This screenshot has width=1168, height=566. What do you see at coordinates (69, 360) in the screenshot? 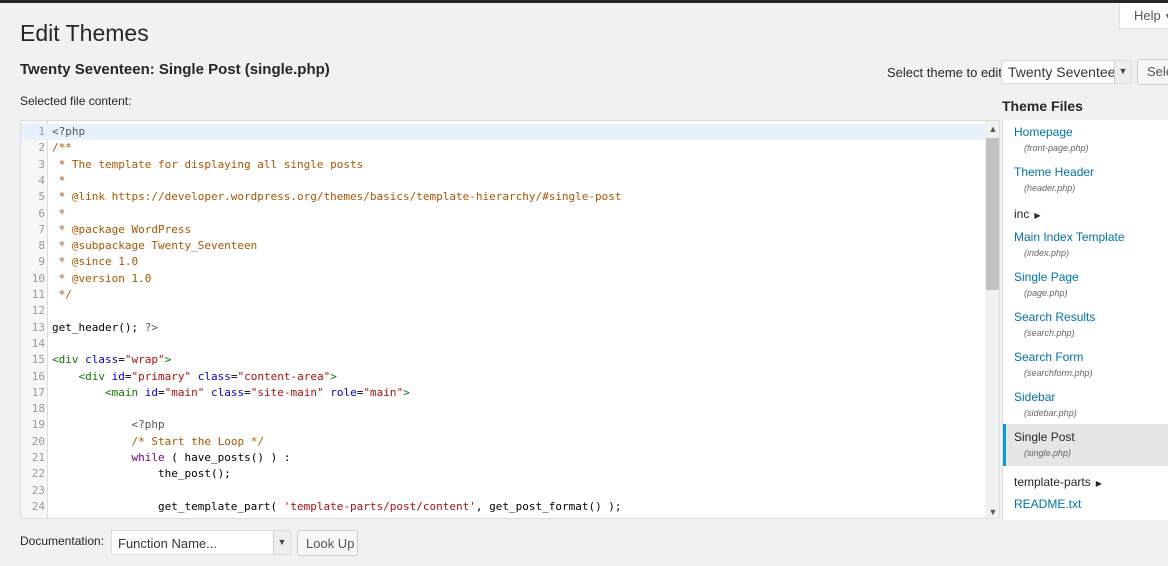
I see `code-token: <div` at bounding box center [69, 360].